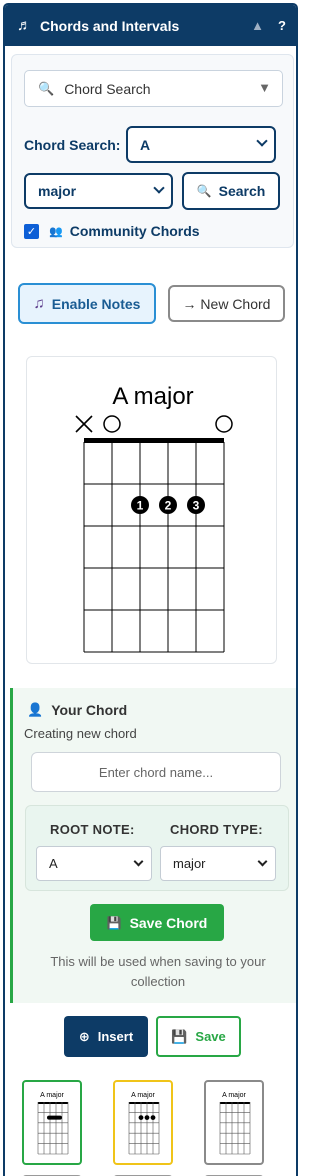 Image resolution: width=320 pixels, height=1176 pixels. Describe the element at coordinates (226, 303) in the screenshot. I see `new-chord-button: → New Chord` at that location.